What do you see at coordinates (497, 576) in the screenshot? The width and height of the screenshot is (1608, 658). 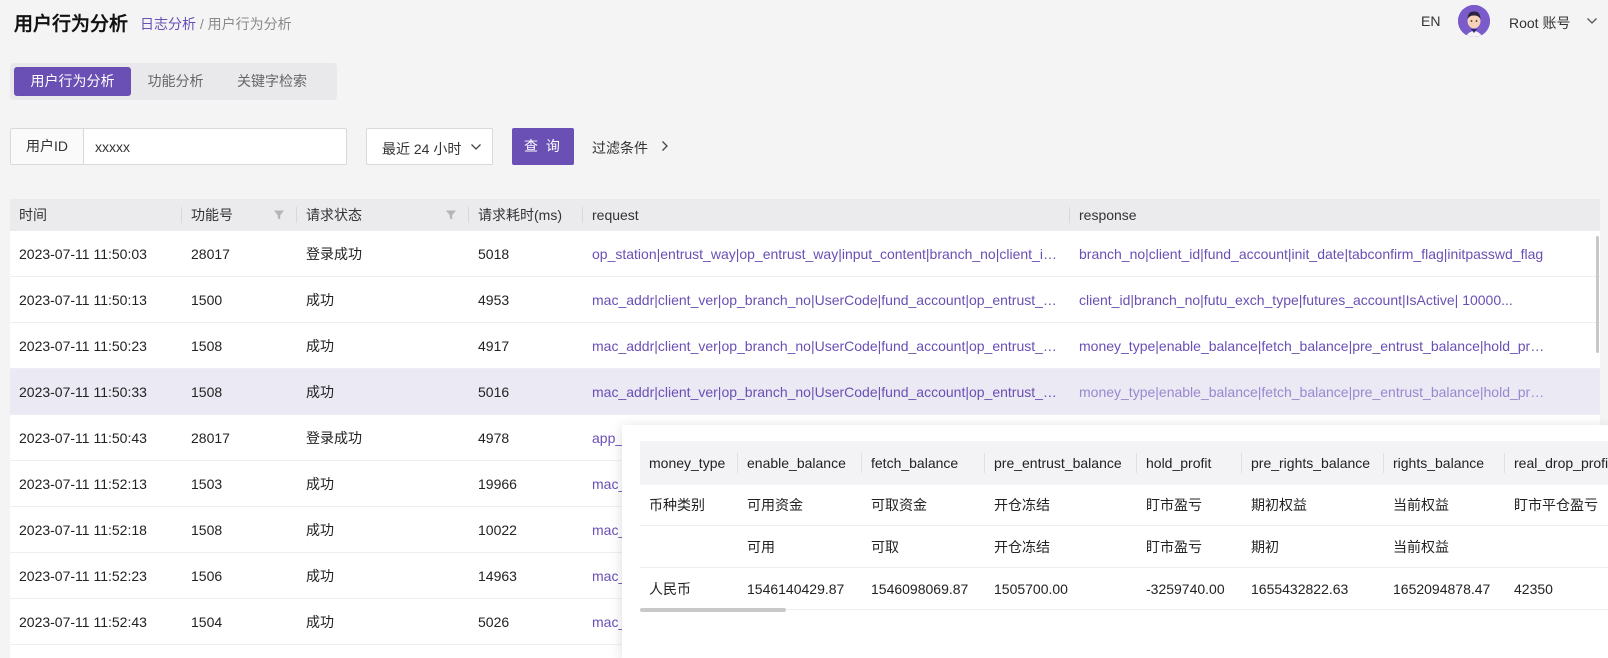 I see `cell-cost: 14963` at bounding box center [497, 576].